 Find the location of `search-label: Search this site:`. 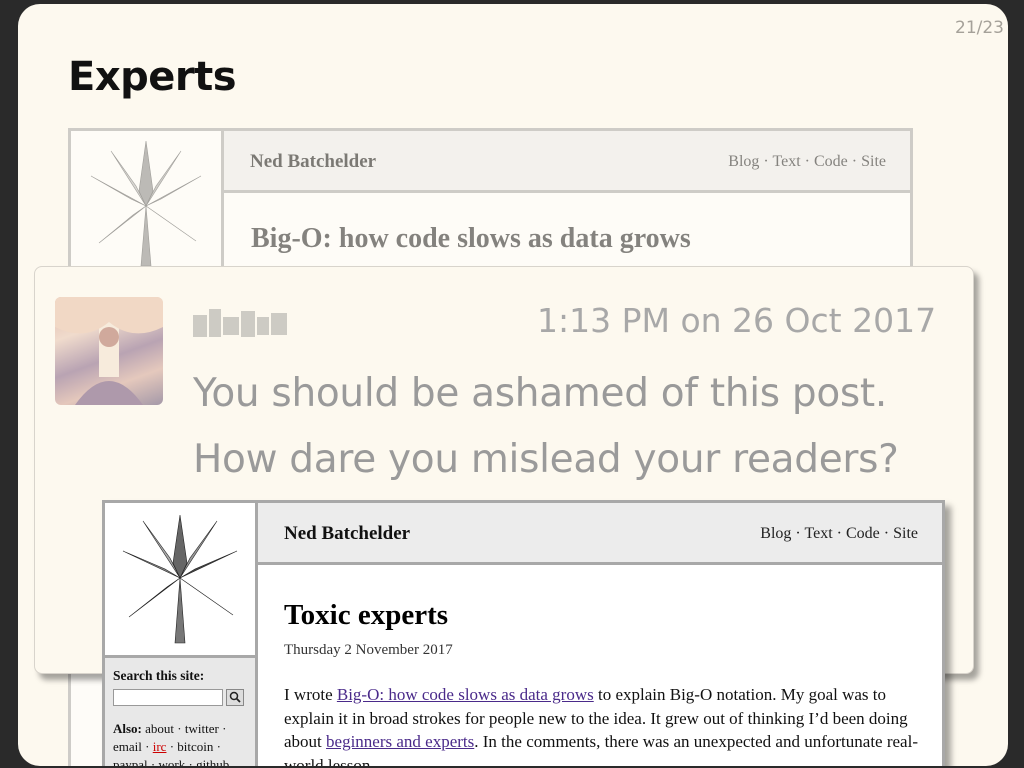

search-label: Search this site: is located at coordinates (159, 675).